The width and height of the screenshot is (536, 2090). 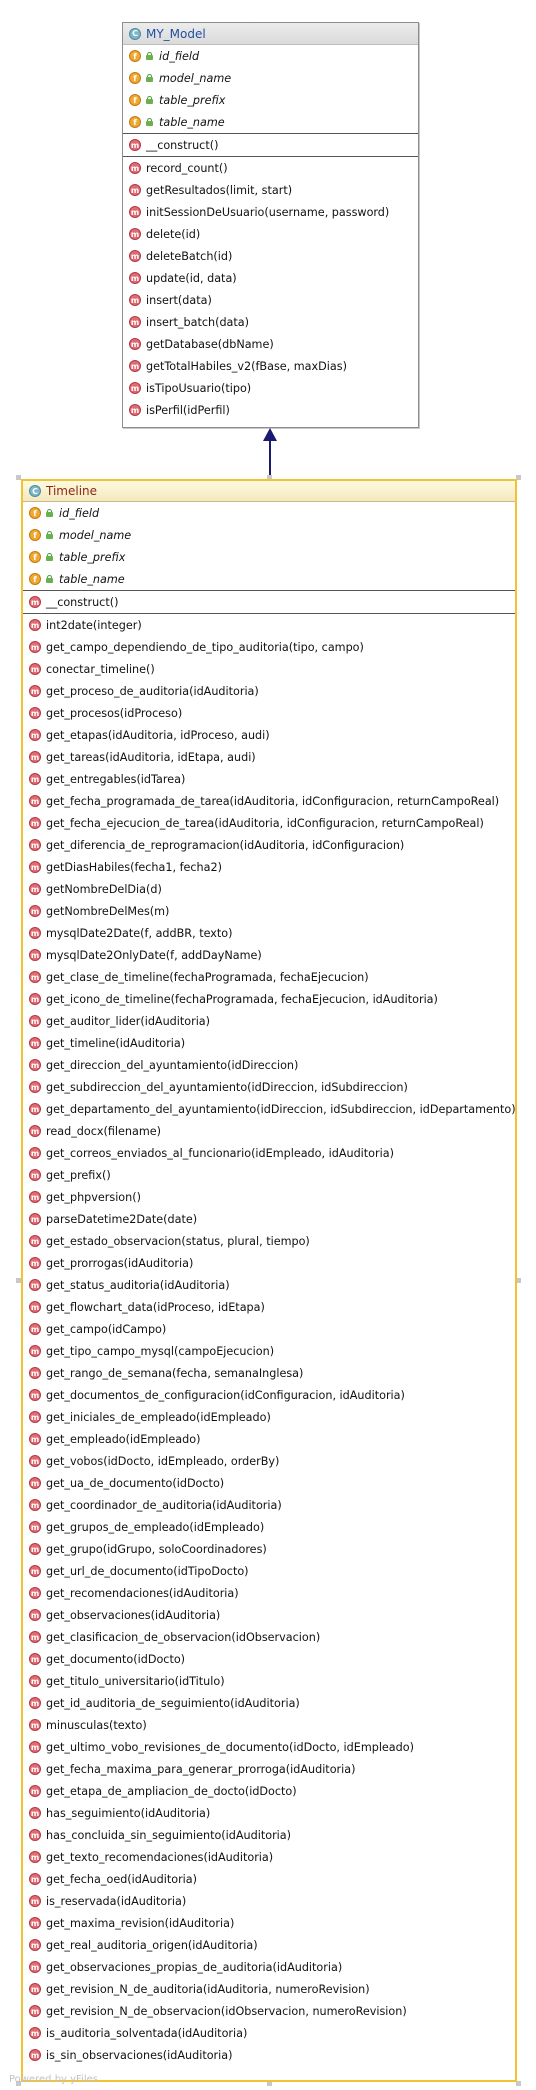 What do you see at coordinates (269, 1527) in the screenshot?
I see `method-row: m get_grupos_de_empleado(idEmpleado)` at bounding box center [269, 1527].